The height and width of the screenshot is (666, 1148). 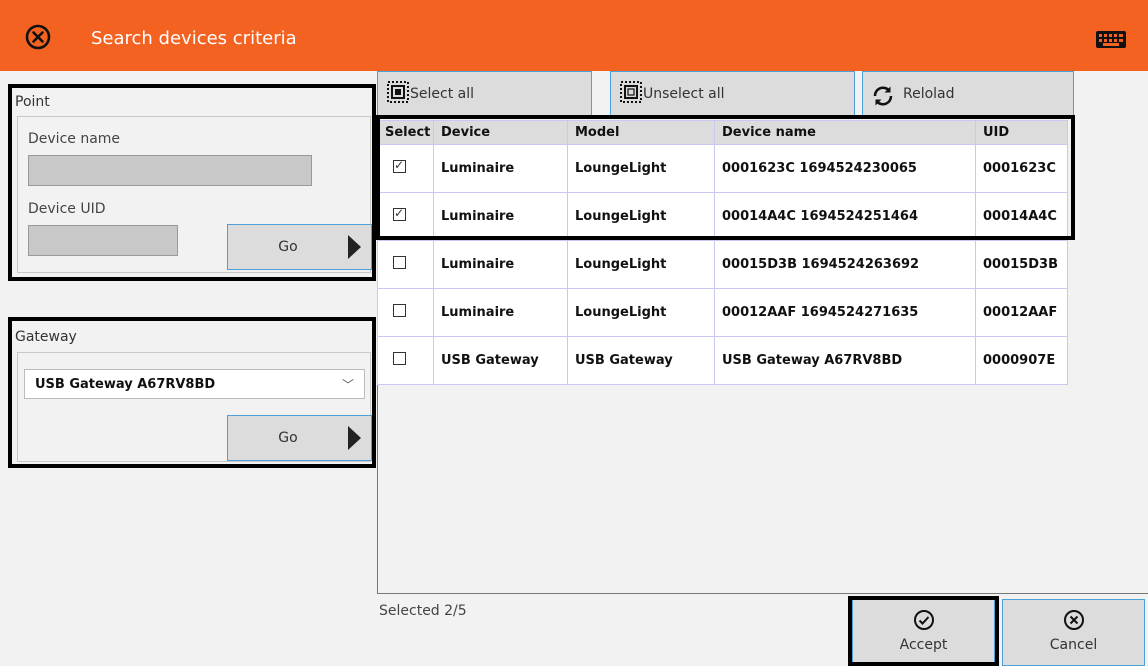 I want to click on device-name-label: Device name, so click(x=74, y=139).